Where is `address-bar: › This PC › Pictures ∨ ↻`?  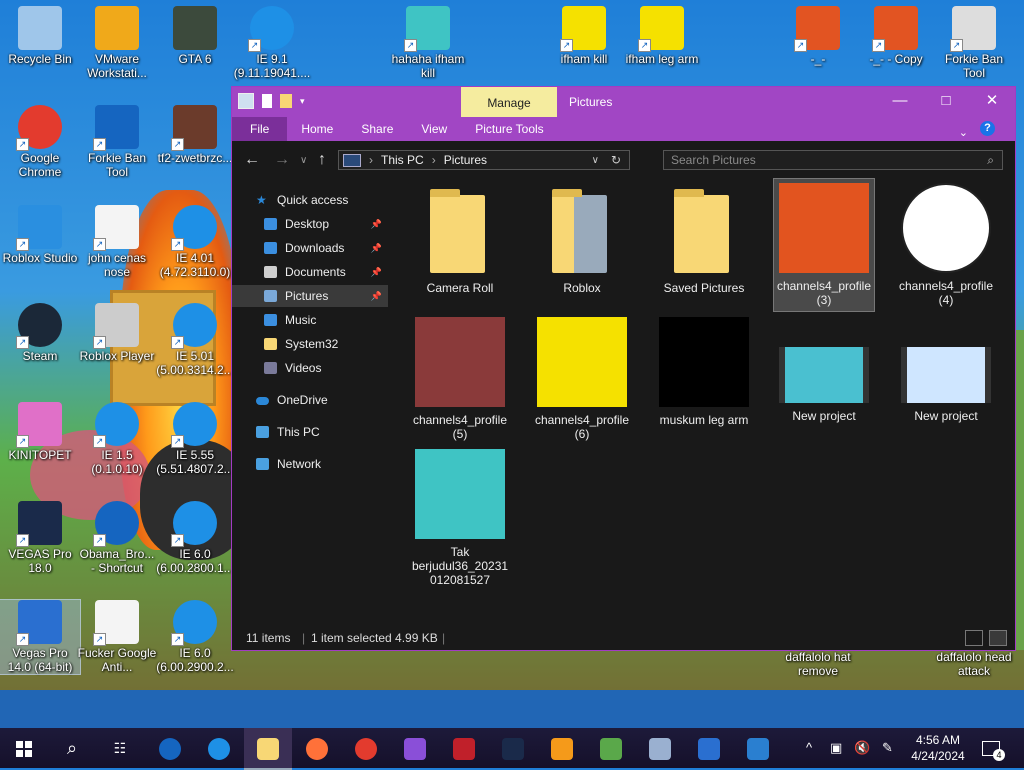
address-bar: › This PC › Pictures ∨ ↻ is located at coordinates (484, 160).